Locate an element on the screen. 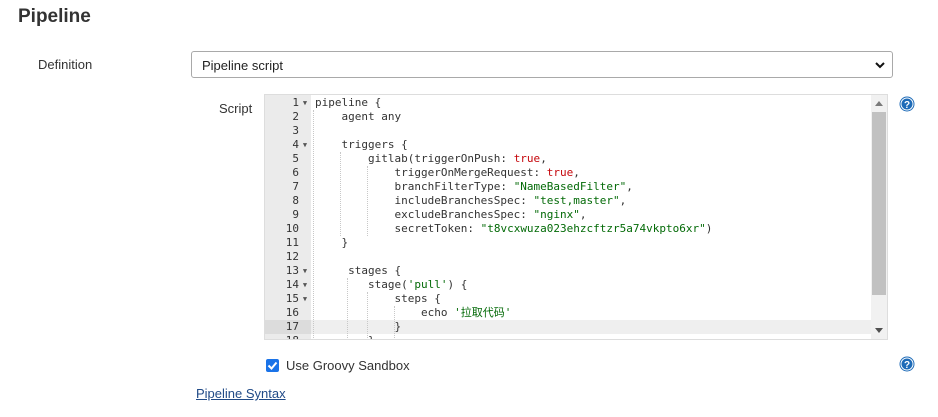 This screenshot has height=417, width=938. line-number: 7 is located at coordinates (295, 186).